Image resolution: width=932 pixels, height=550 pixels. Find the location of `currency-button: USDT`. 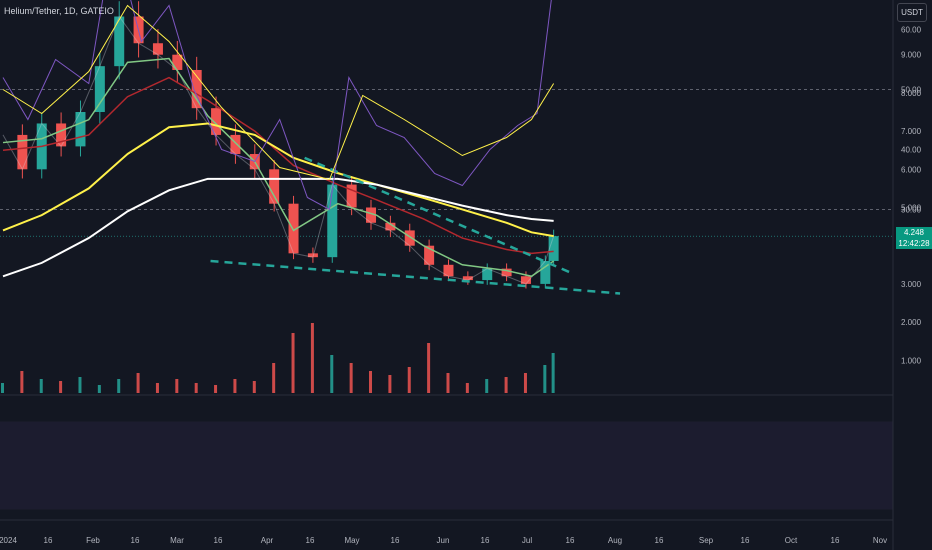

currency-button: USDT is located at coordinates (912, 12).